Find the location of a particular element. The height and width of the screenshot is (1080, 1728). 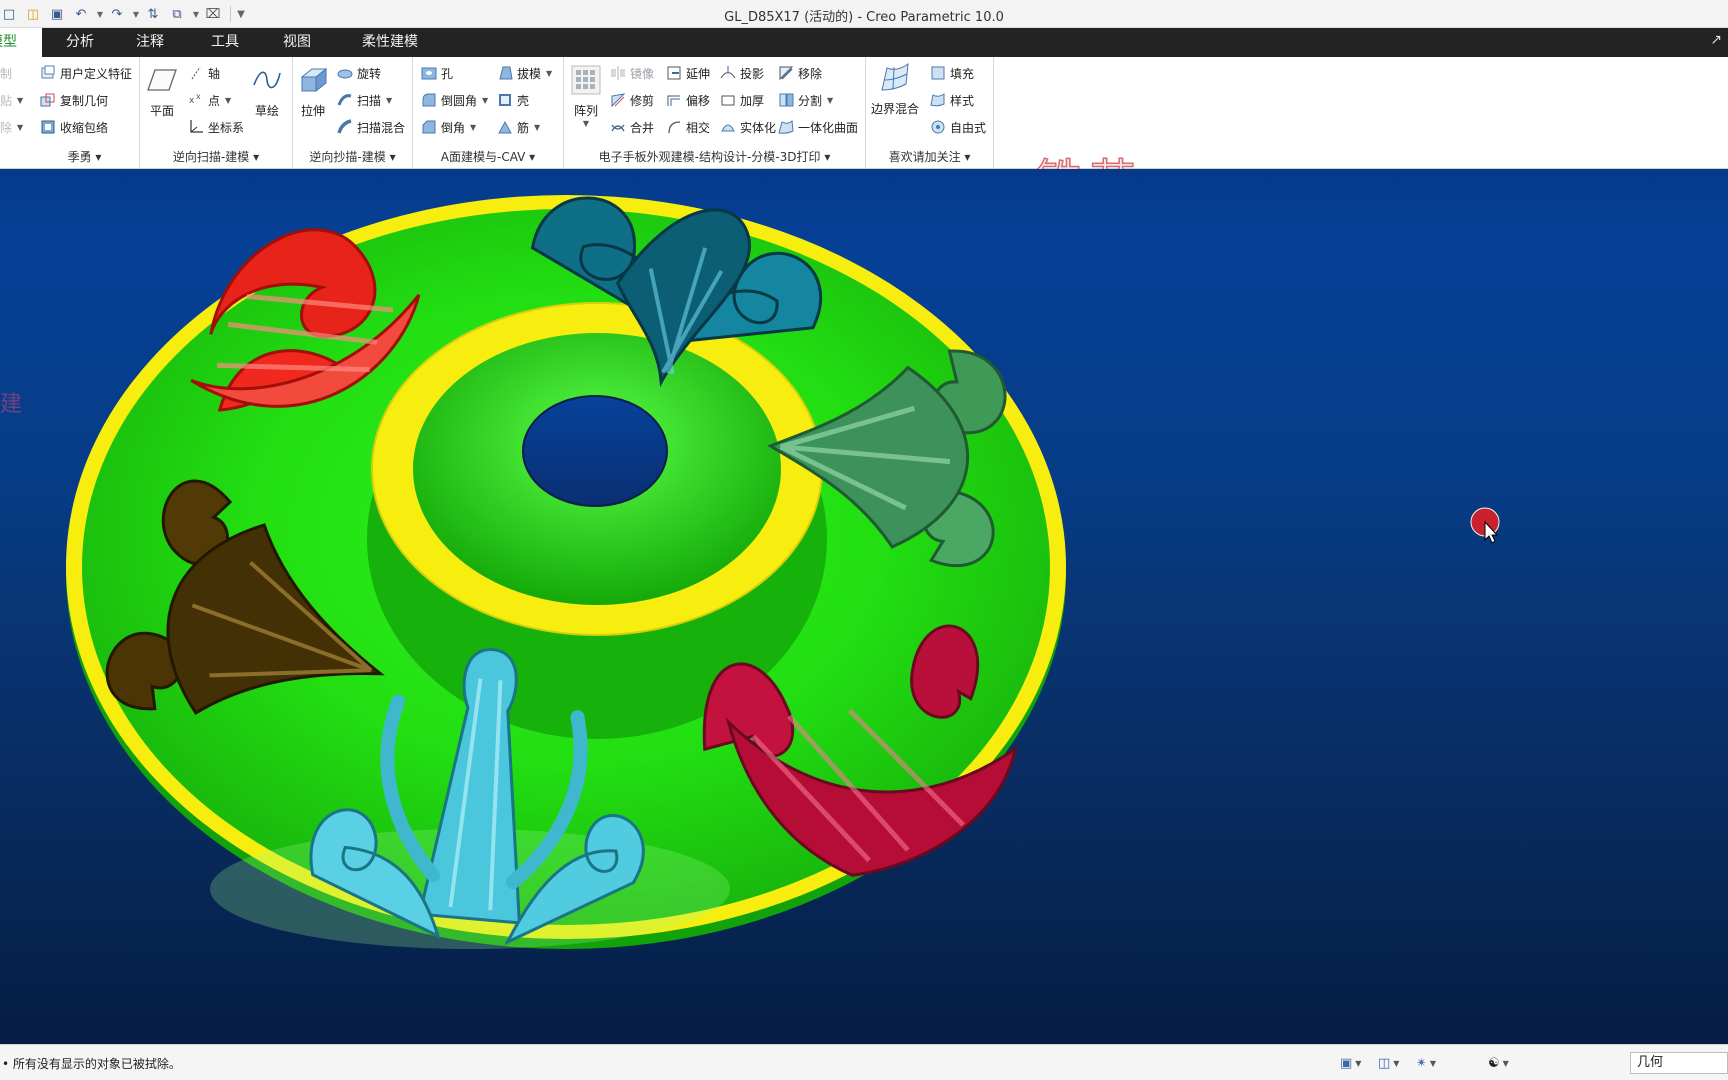

windows-icon: ⧉ is located at coordinates (177, 14).